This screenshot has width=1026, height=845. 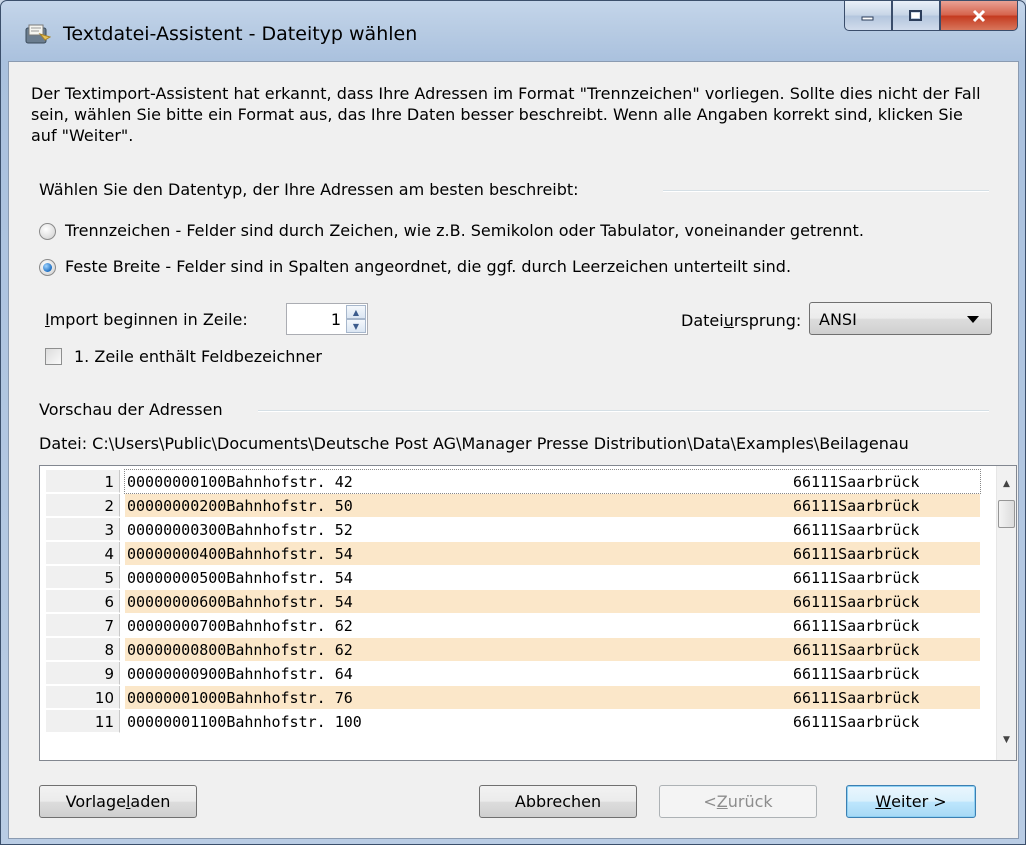 I want to click on dropdown-arrow-icon, so click(x=973, y=319).